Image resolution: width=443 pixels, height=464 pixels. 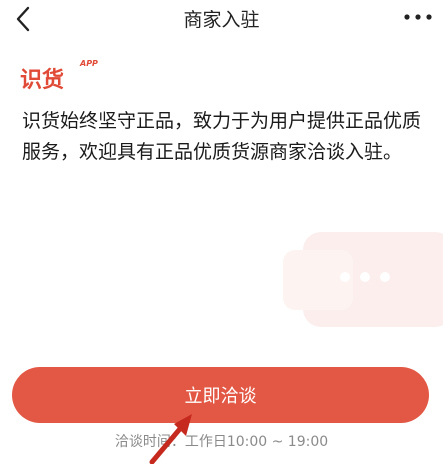 I want to click on watermark-icon, so click(x=363, y=279).